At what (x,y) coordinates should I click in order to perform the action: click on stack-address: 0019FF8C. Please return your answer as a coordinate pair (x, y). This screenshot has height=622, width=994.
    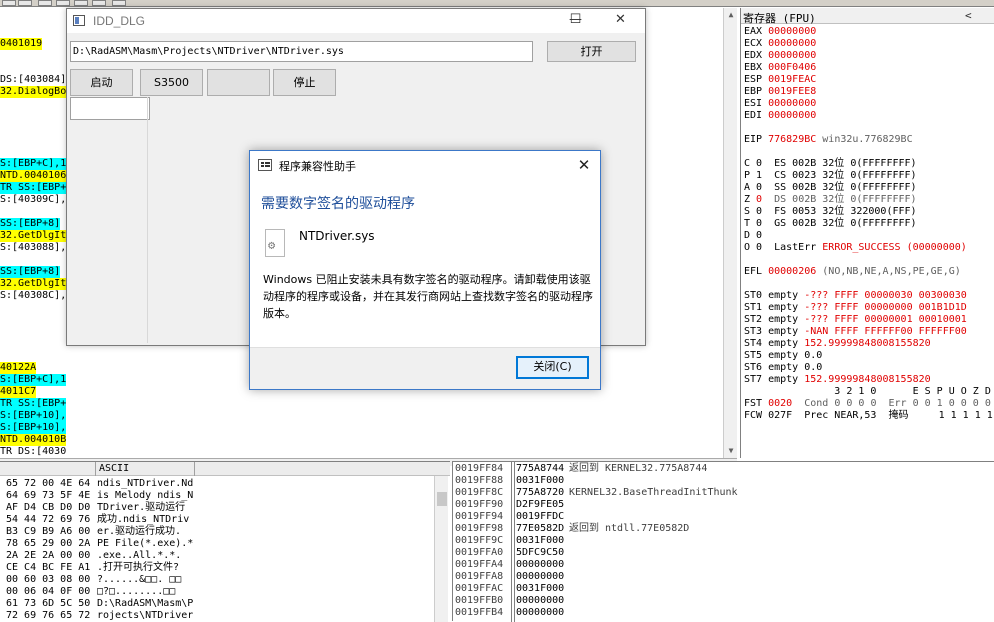
    Looking at the image, I should click on (479, 493).